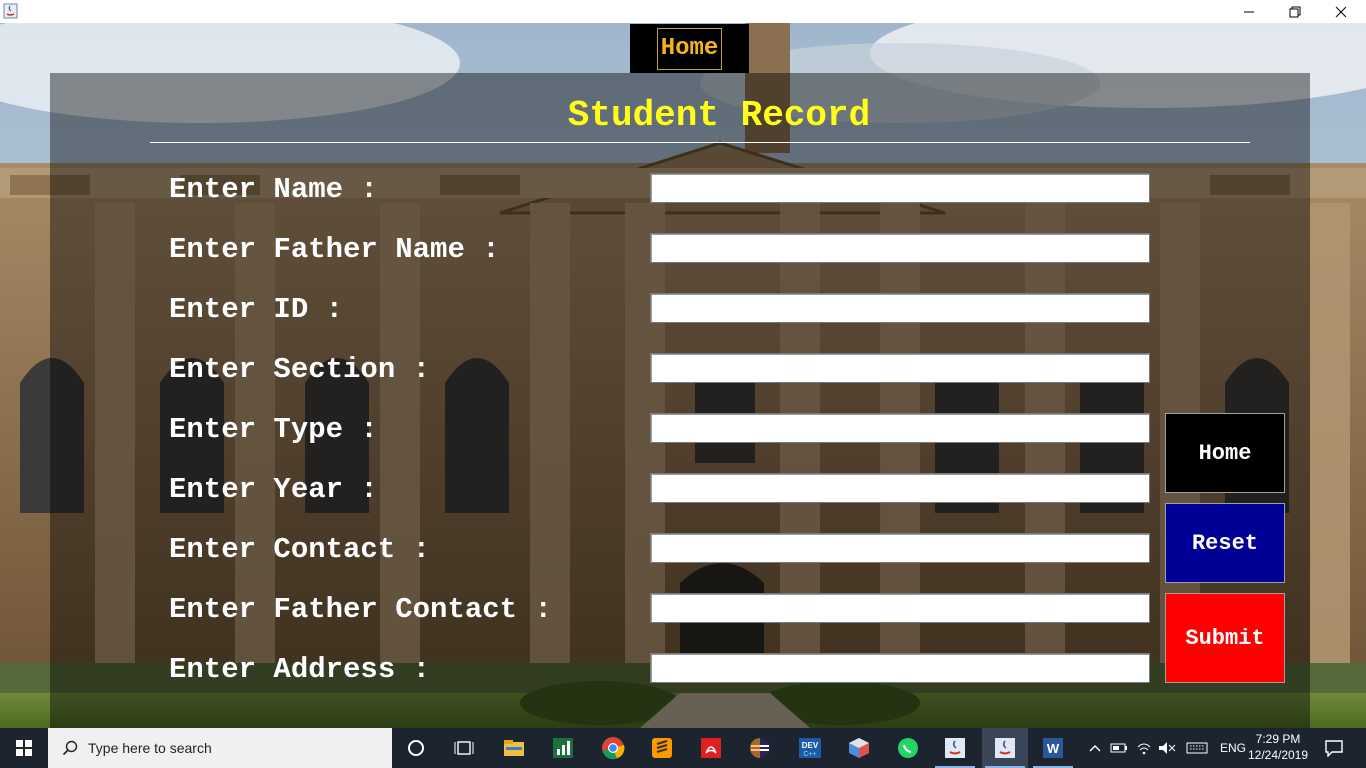  What do you see at coordinates (1225, 638) in the screenshot?
I see `submit-button: Submit` at bounding box center [1225, 638].